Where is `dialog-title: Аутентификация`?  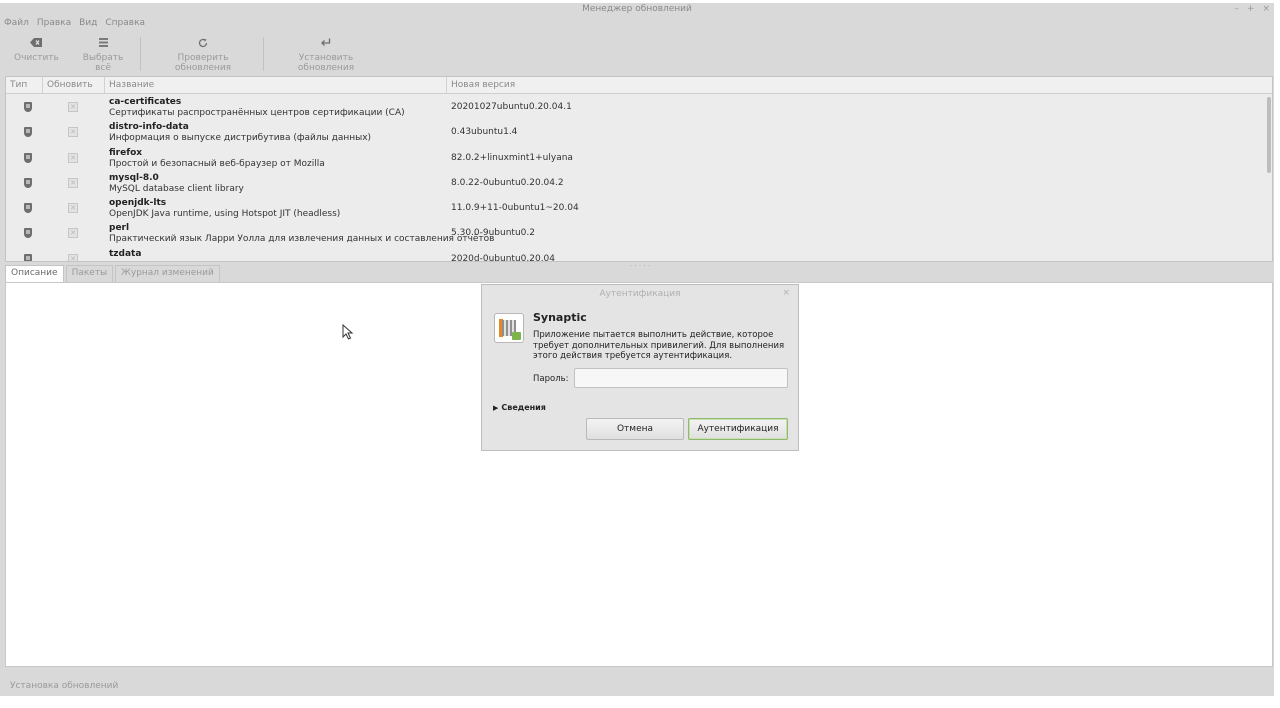 dialog-title: Аутентификация is located at coordinates (640, 294).